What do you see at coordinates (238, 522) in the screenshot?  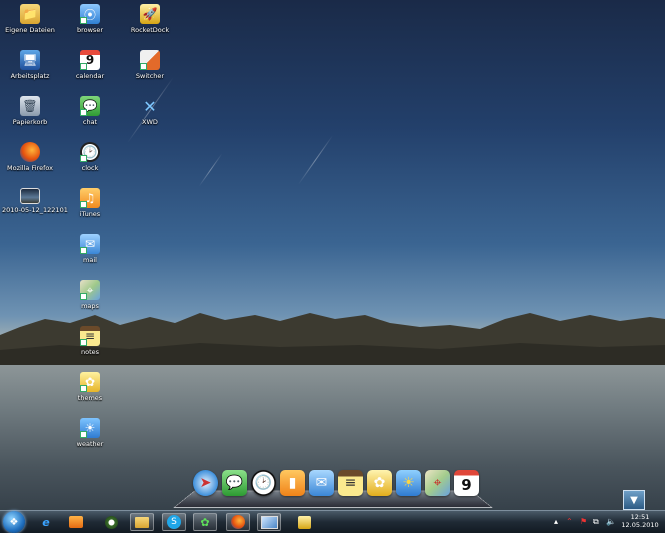 I see `taskbar-firefox-icon` at bounding box center [238, 522].